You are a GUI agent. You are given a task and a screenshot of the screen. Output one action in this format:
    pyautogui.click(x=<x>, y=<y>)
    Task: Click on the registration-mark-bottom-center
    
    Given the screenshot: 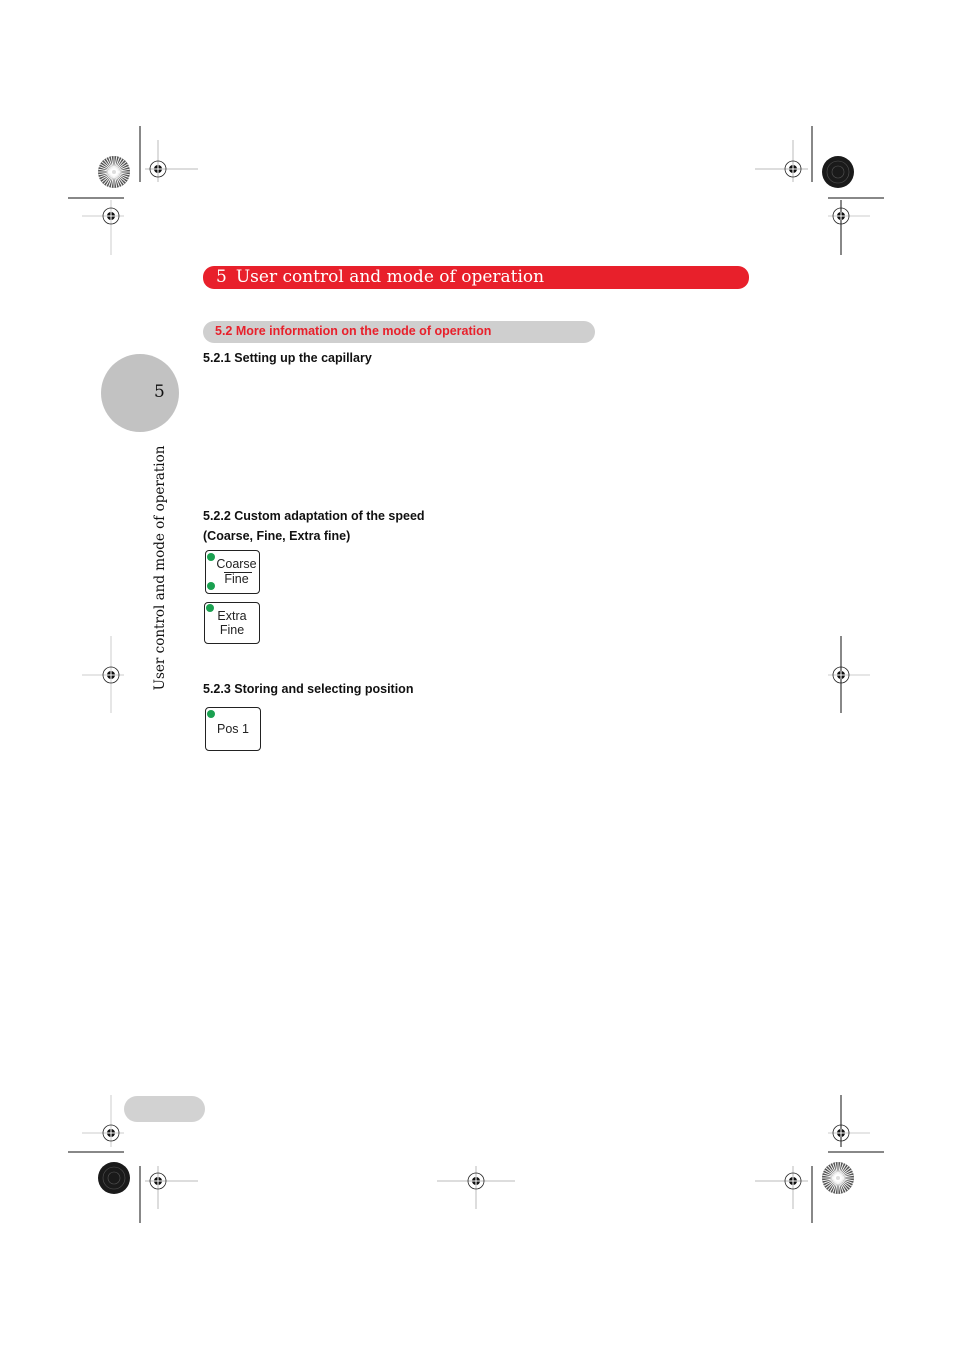 What is the action you would take?
    pyautogui.click(x=476, y=1187)
    